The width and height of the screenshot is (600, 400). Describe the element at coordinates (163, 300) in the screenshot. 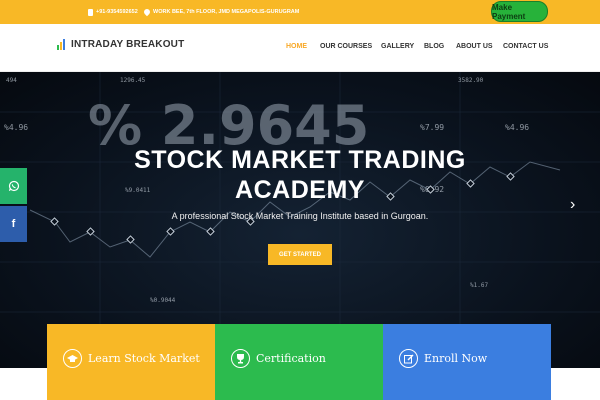

I see `bg-label: %0.9044` at that location.